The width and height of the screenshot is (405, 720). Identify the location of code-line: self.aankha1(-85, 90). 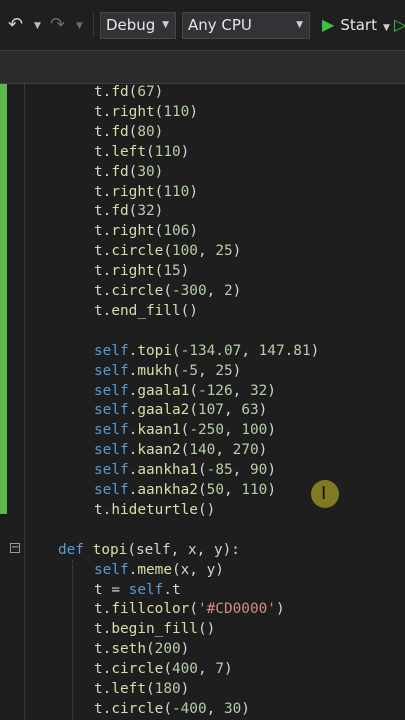
(185, 470).